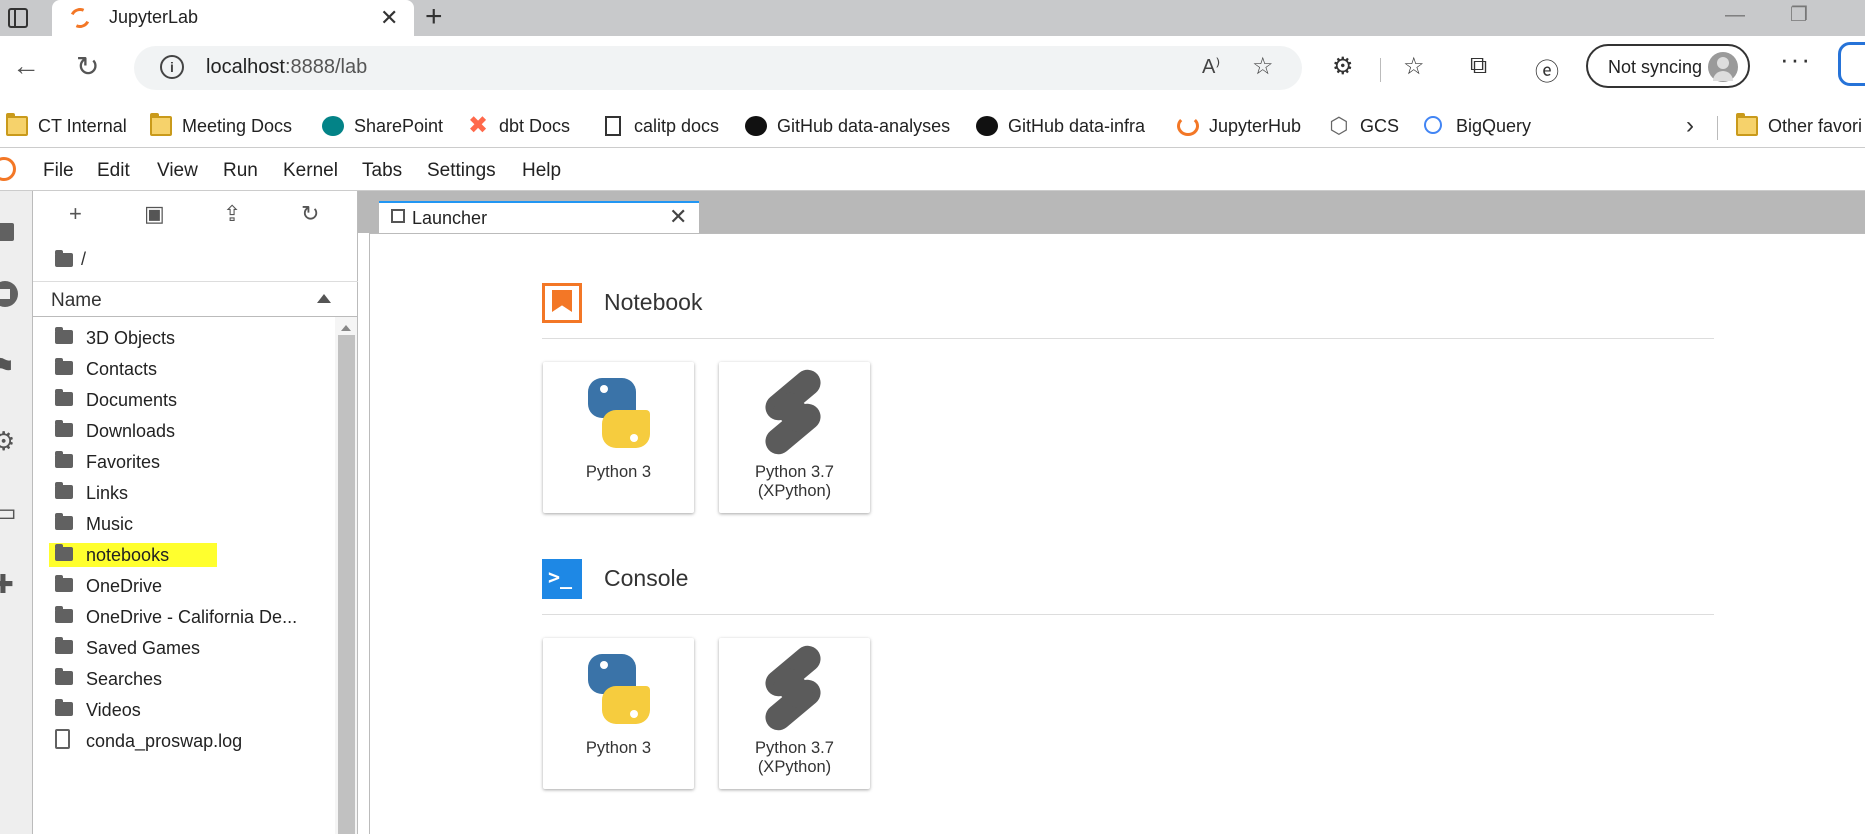 This screenshot has width=1865, height=834. What do you see at coordinates (461, 171) in the screenshot?
I see `menu-settings: Settings` at bounding box center [461, 171].